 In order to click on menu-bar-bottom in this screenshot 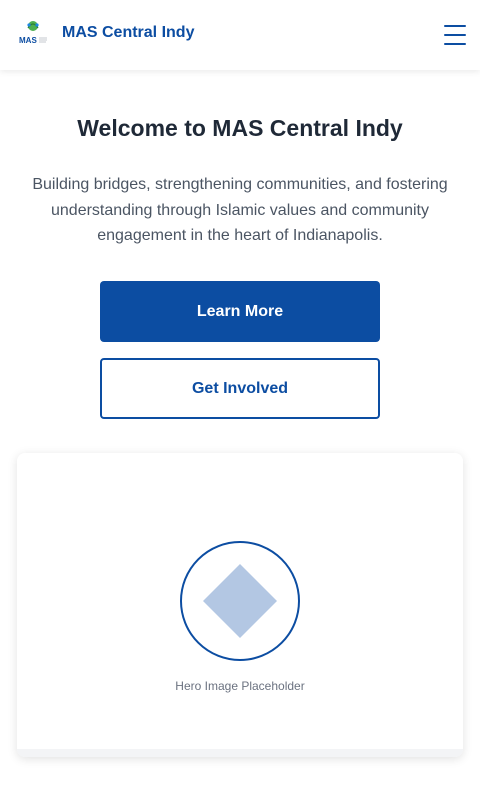, I will do `click(455, 44)`.